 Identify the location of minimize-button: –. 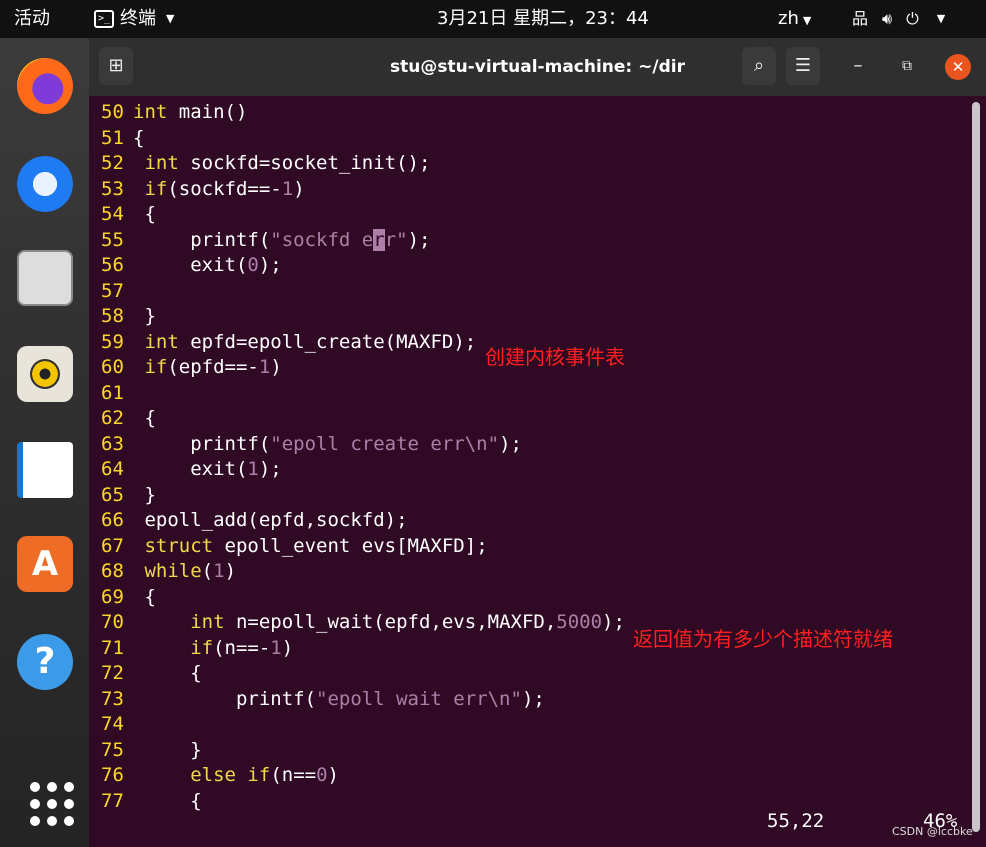
(858, 66).